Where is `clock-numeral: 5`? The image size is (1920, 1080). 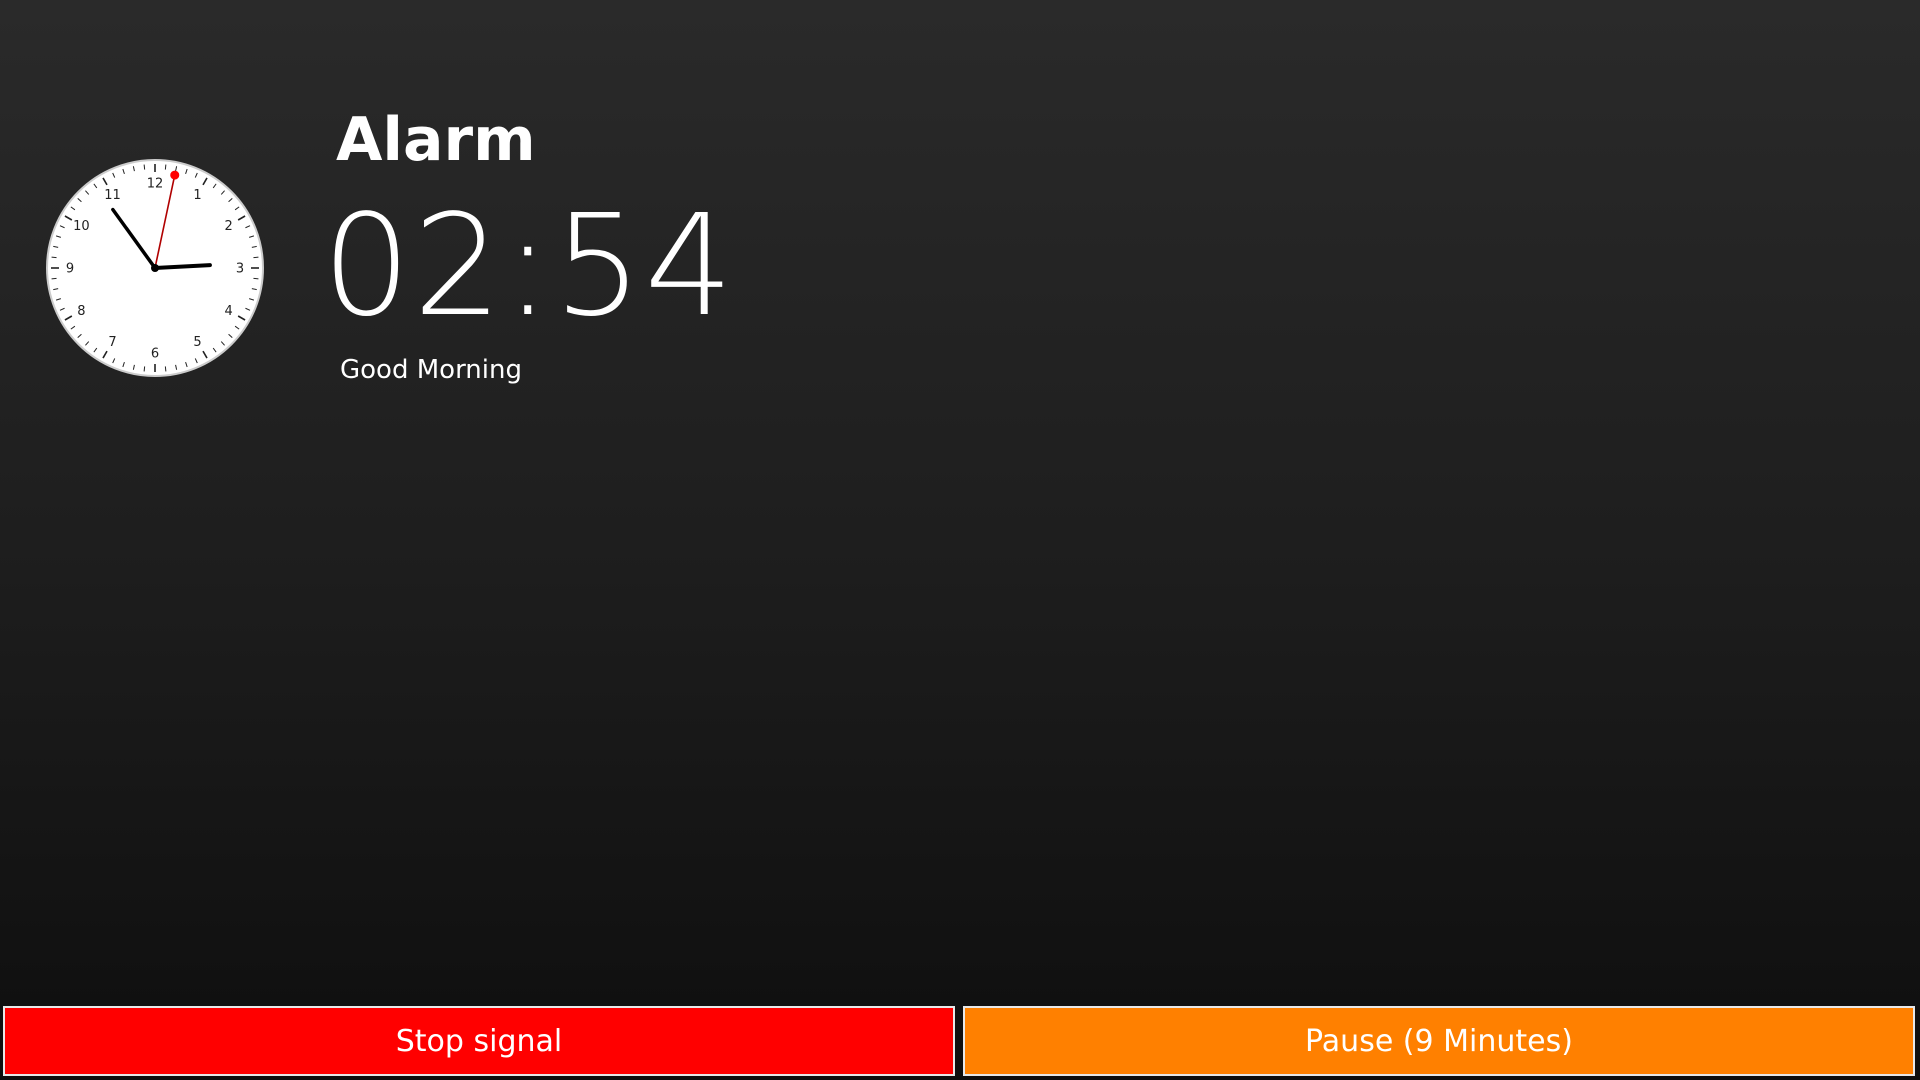
clock-numeral: 5 is located at coordinates (197, 342).